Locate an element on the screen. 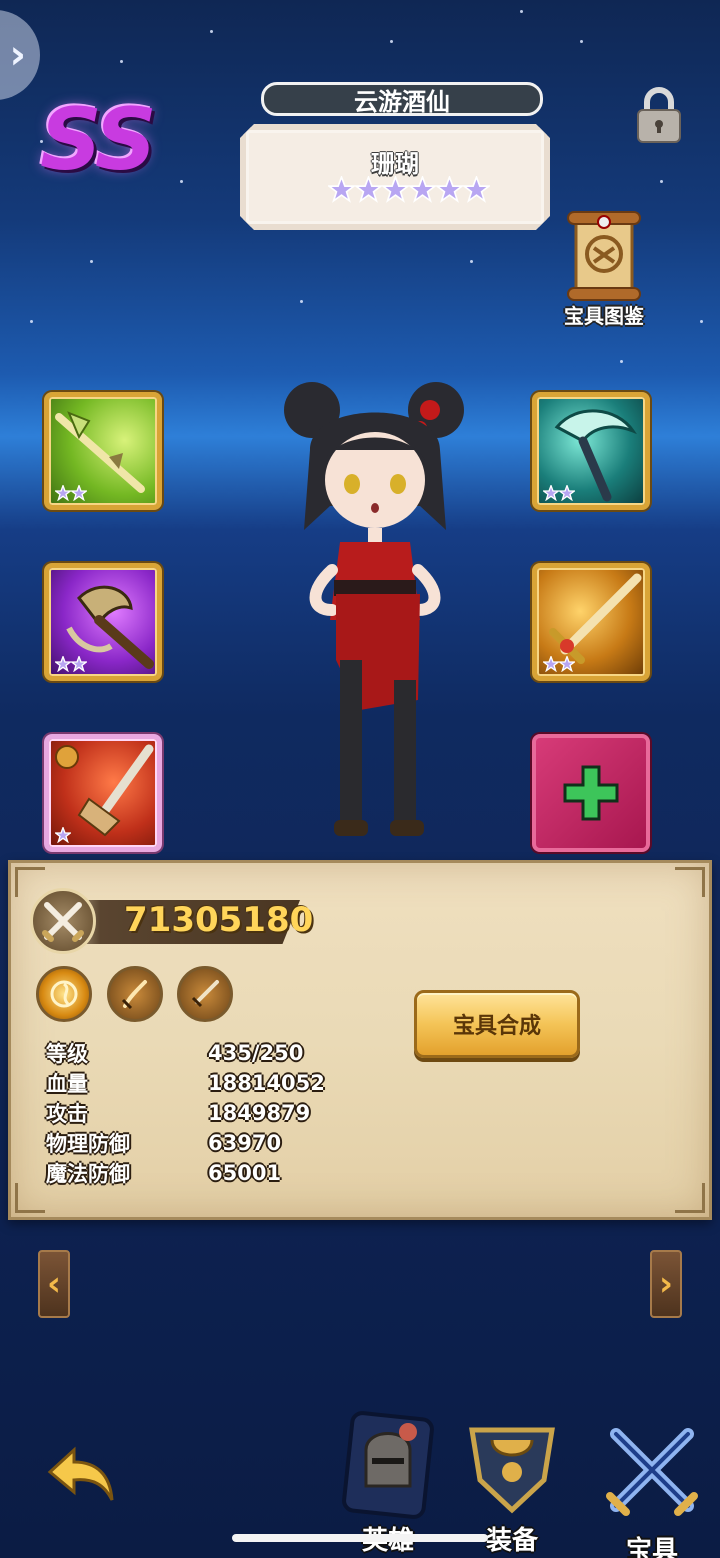 The height and width of the screenshot is (1558, 720). nav-treasure-label: 宝具 is located at coordinates (651, 1547).